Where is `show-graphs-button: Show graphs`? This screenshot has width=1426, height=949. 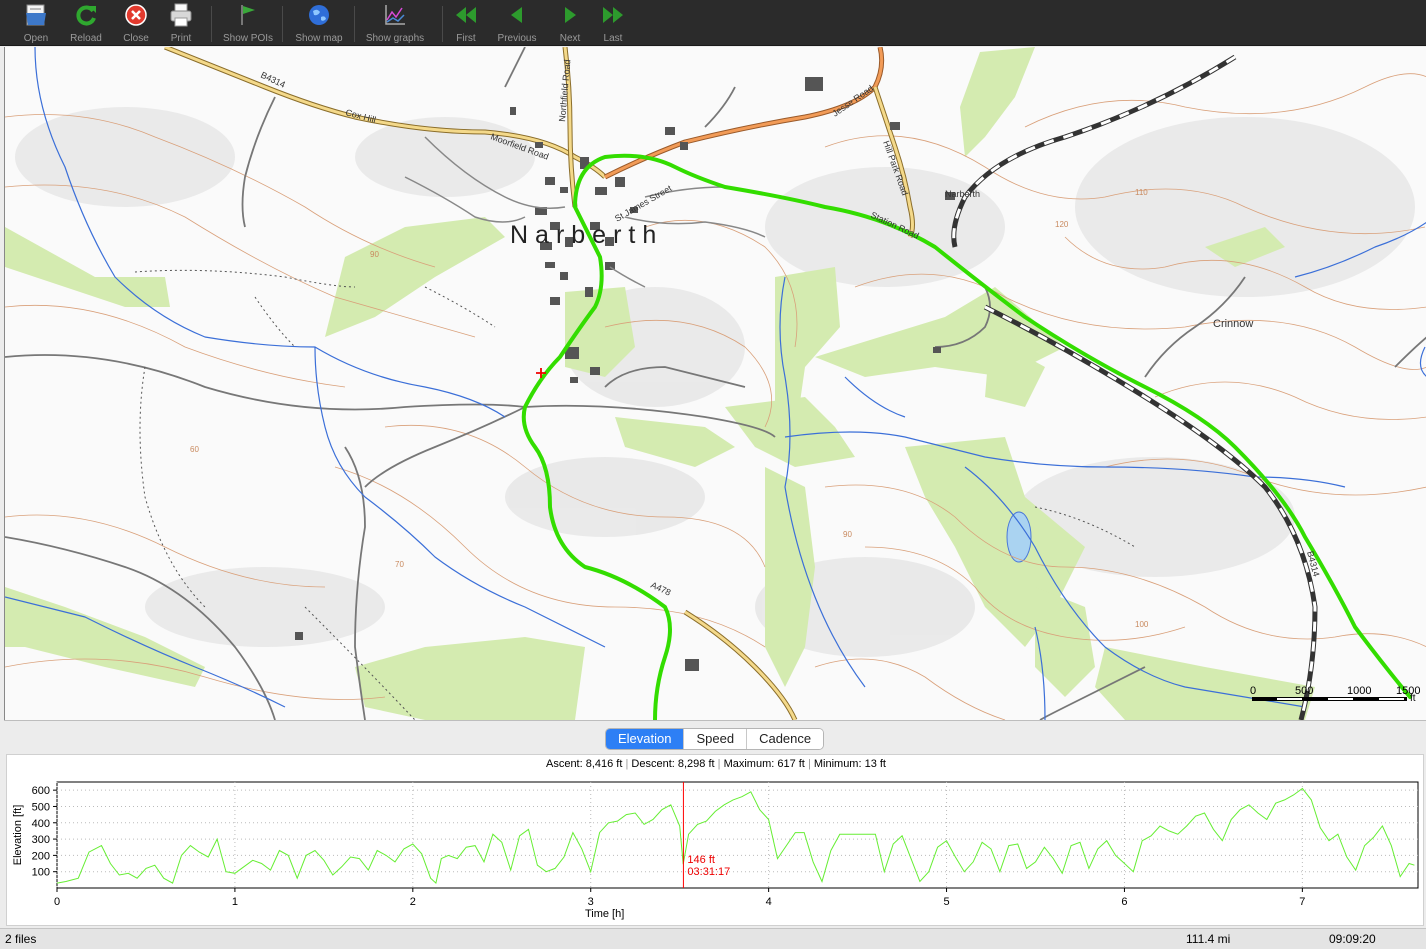 show-graphs-button: Show graphs is located at coordinates (395, 23).